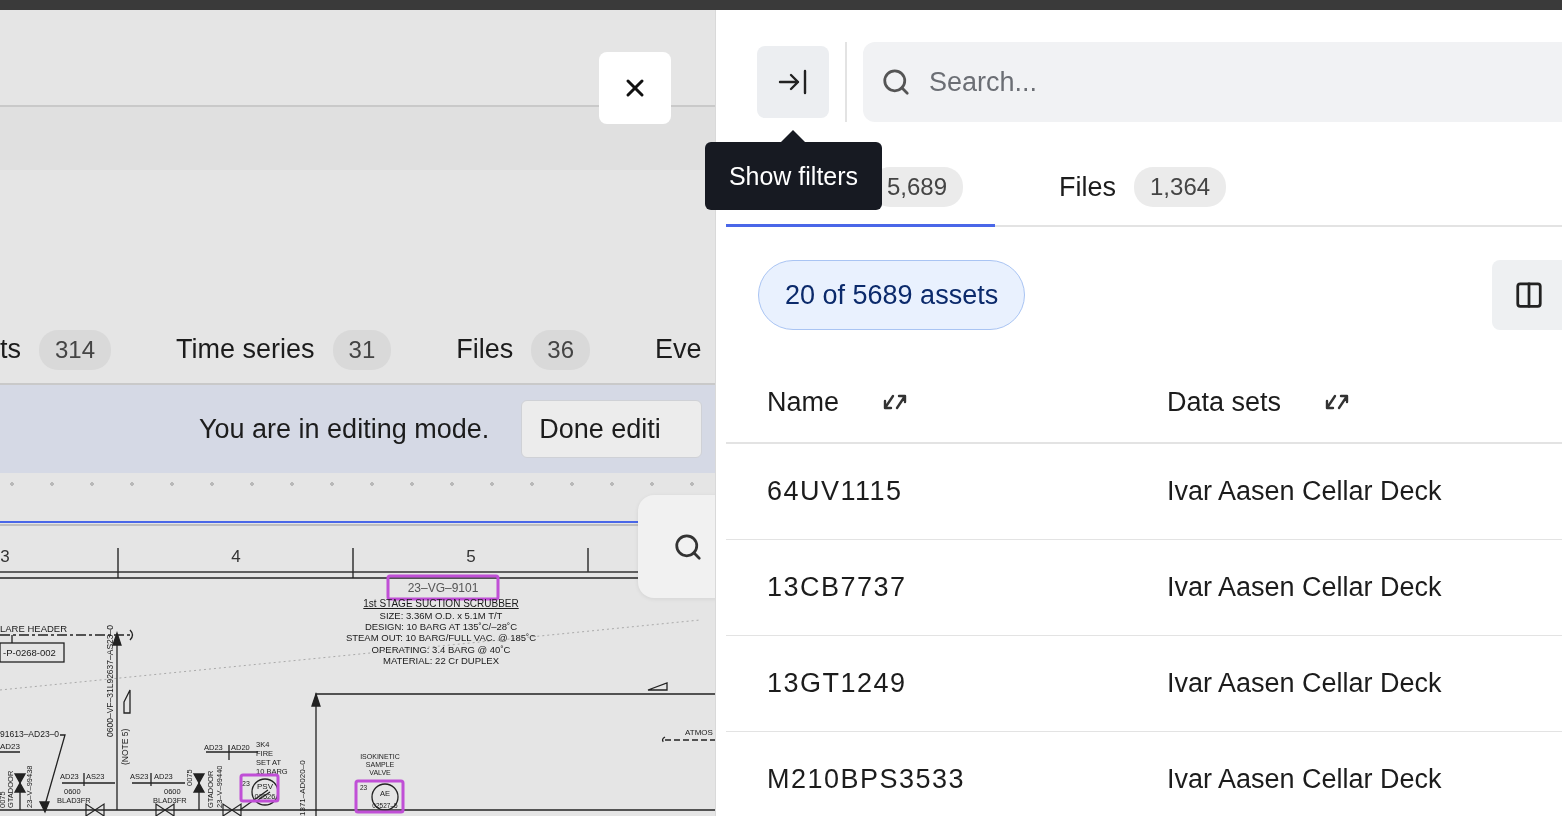 This screenshot has width=1562, height=816. What do you see at coordinates (441, 660) in the screenshot?
I see `diagram-label: MATERIAL: 22 Cr DUPLEX` at bounding box center [441, 660].